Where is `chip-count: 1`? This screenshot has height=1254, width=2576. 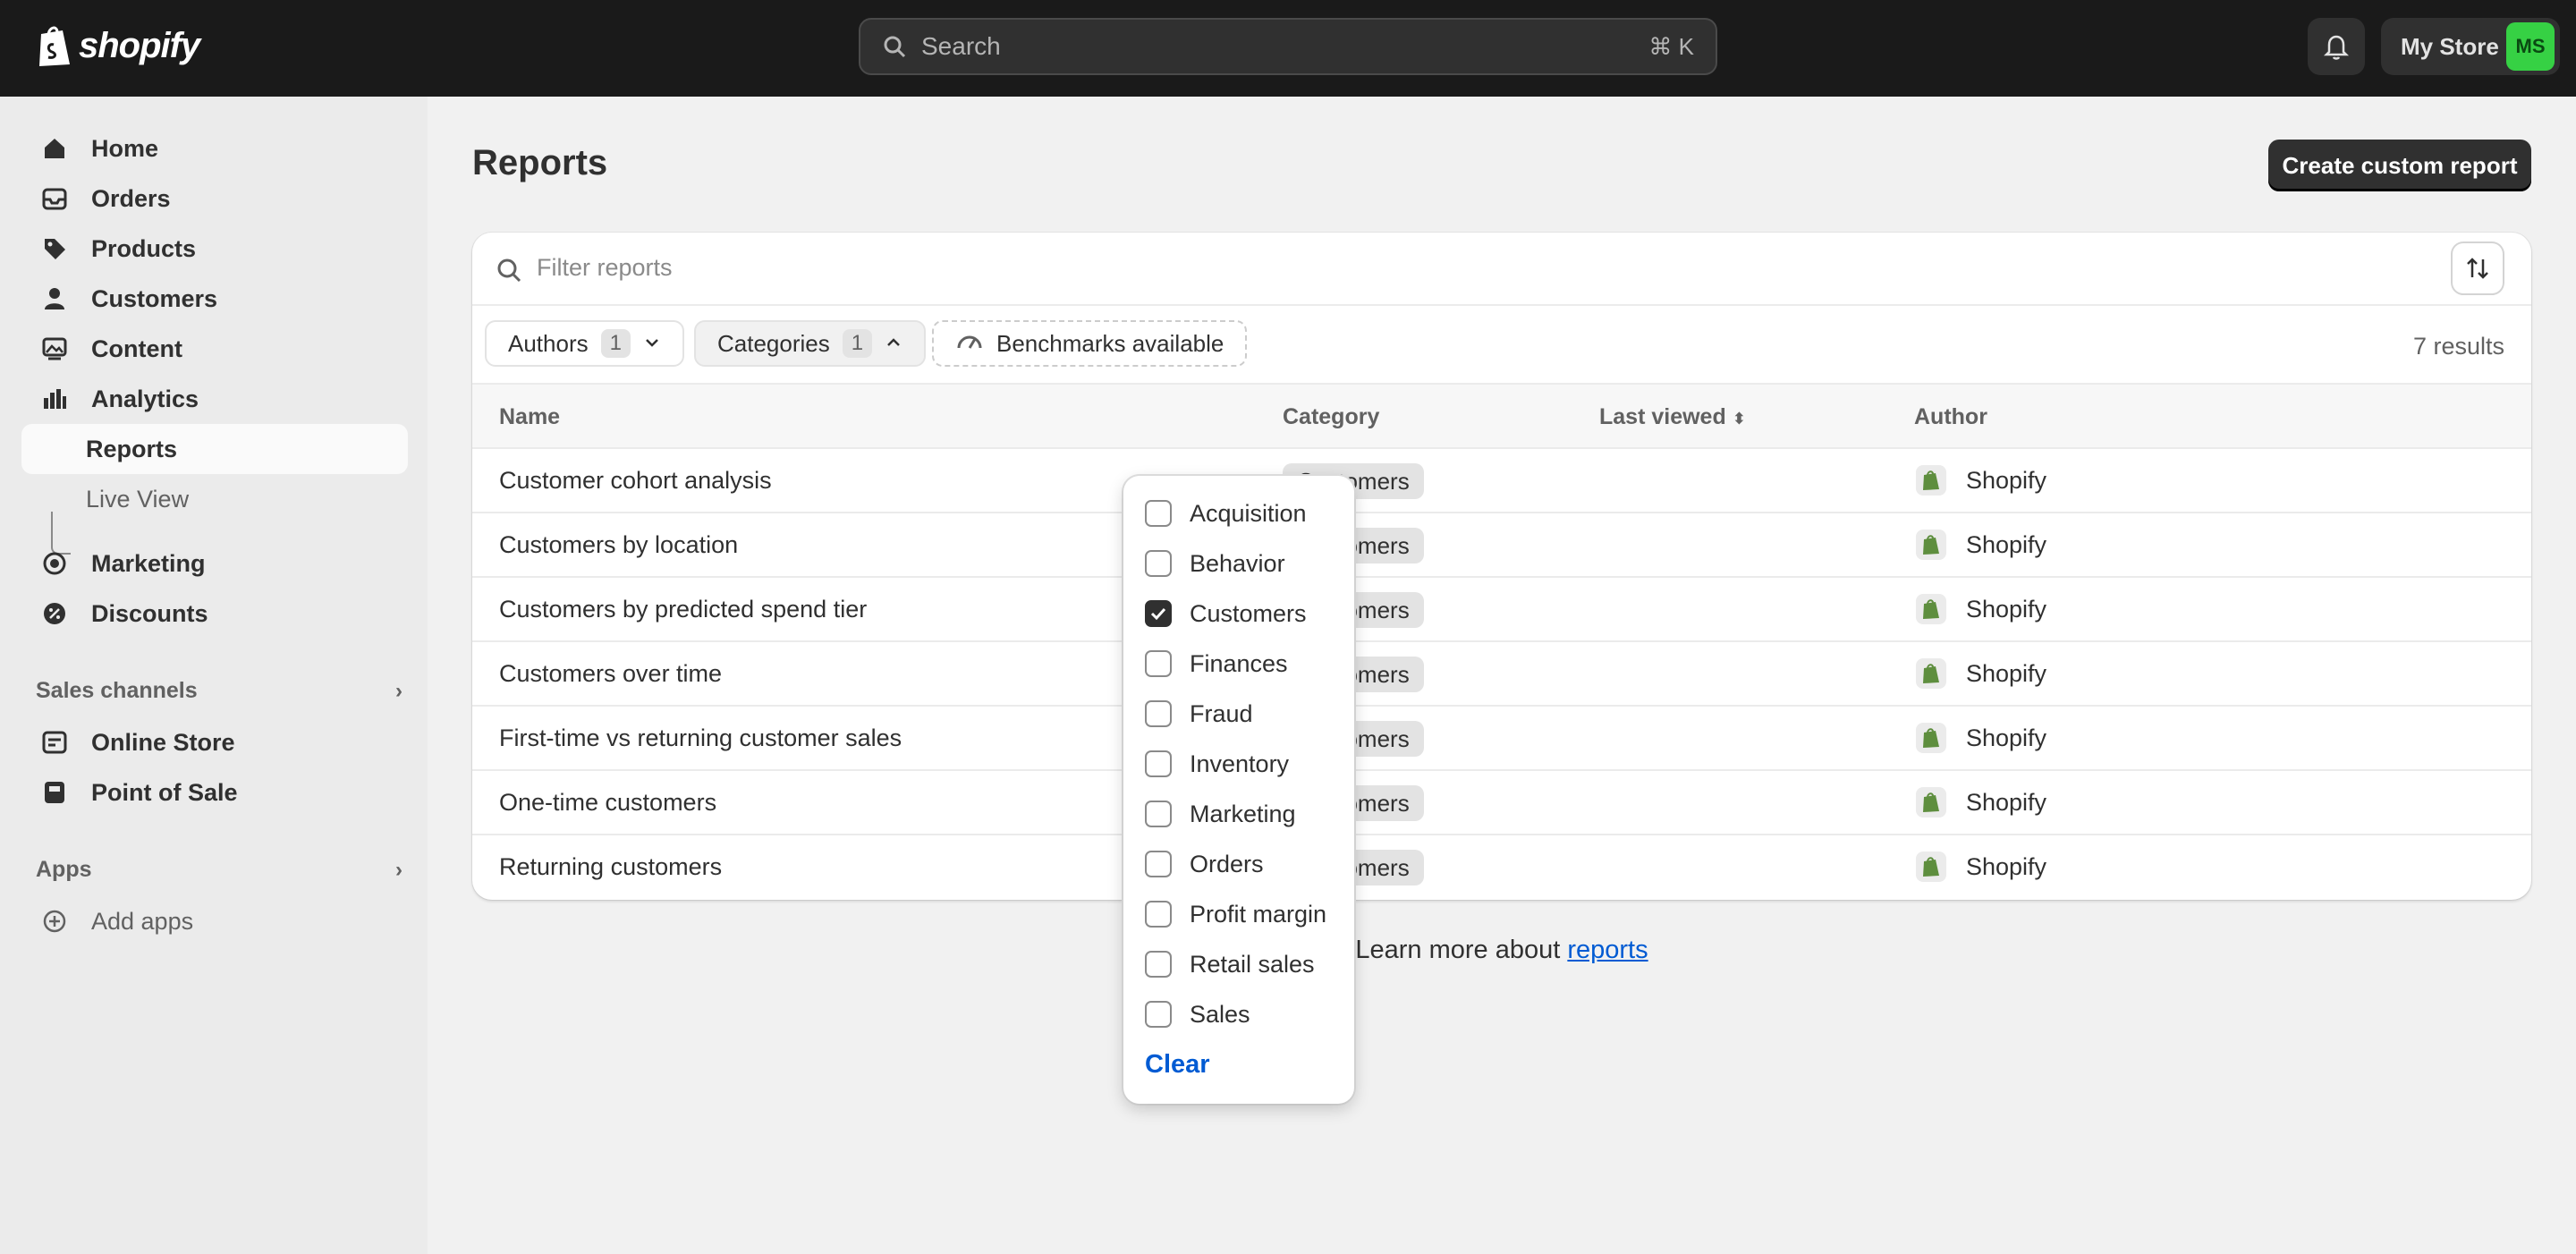
chip-count: 1 is located at coordinates (615, 343).